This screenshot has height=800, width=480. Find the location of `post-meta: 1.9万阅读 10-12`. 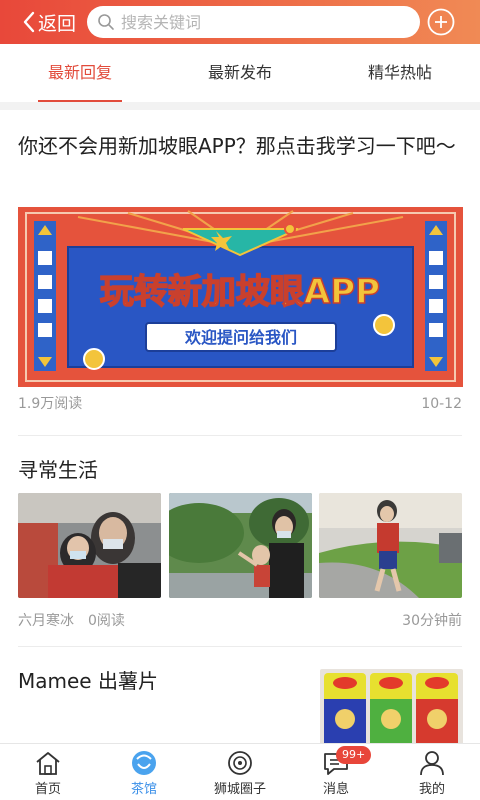

post-meta: 1.9万阅读 10-12 is located at coordinates (240, 411).